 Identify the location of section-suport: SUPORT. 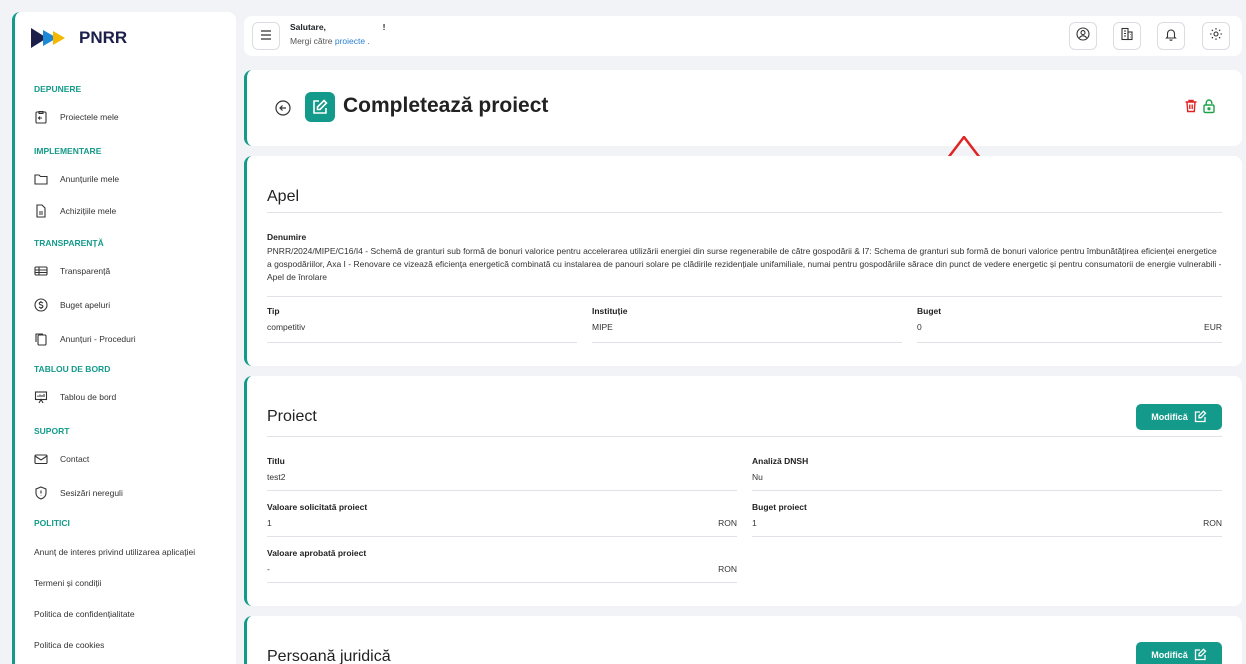
(52, 431).